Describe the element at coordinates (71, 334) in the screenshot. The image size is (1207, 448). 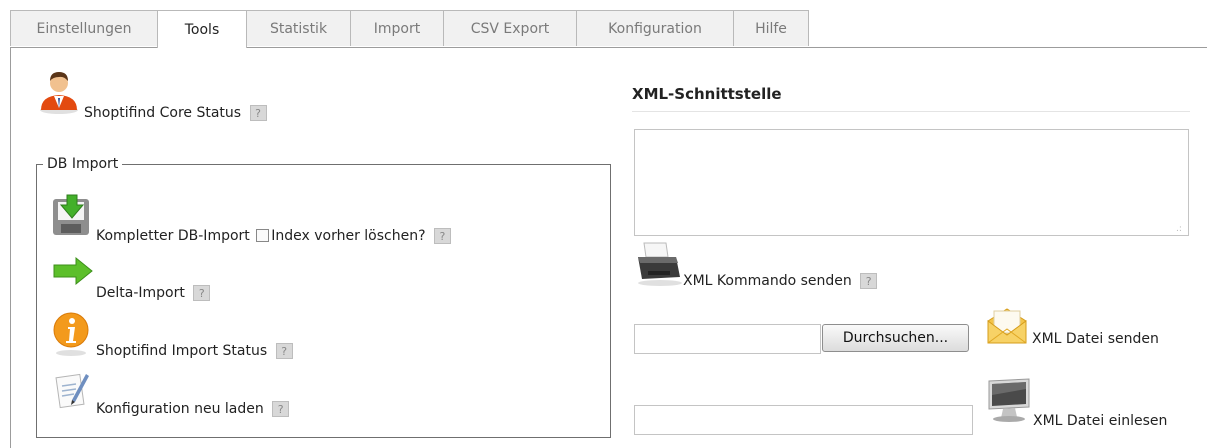
I see `info-icon` at that location.